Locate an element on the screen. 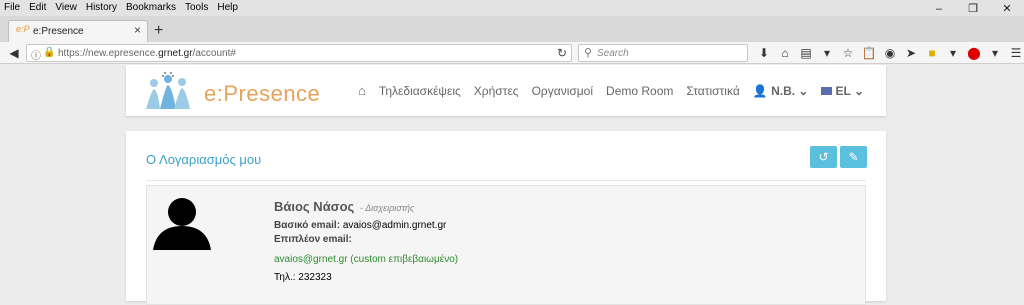  menu-file: File is located at coordinates (12, 7).